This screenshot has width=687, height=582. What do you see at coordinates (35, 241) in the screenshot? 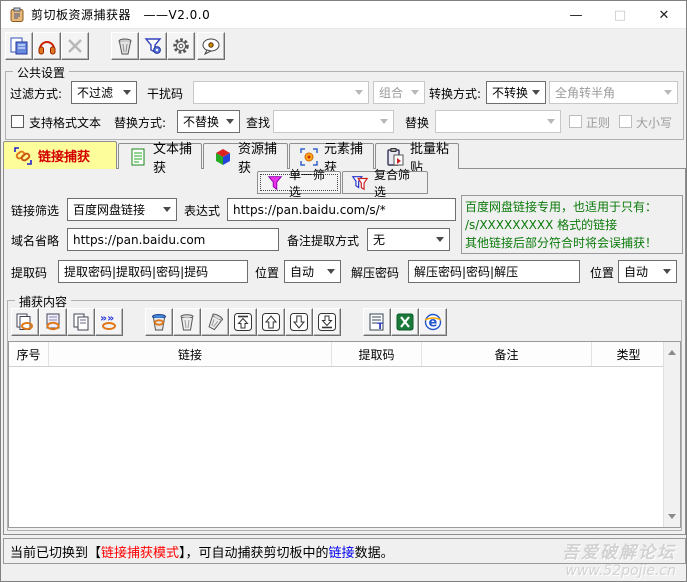
I see `domain-omit-label: 域名省略` at bounding box center [35, 241].